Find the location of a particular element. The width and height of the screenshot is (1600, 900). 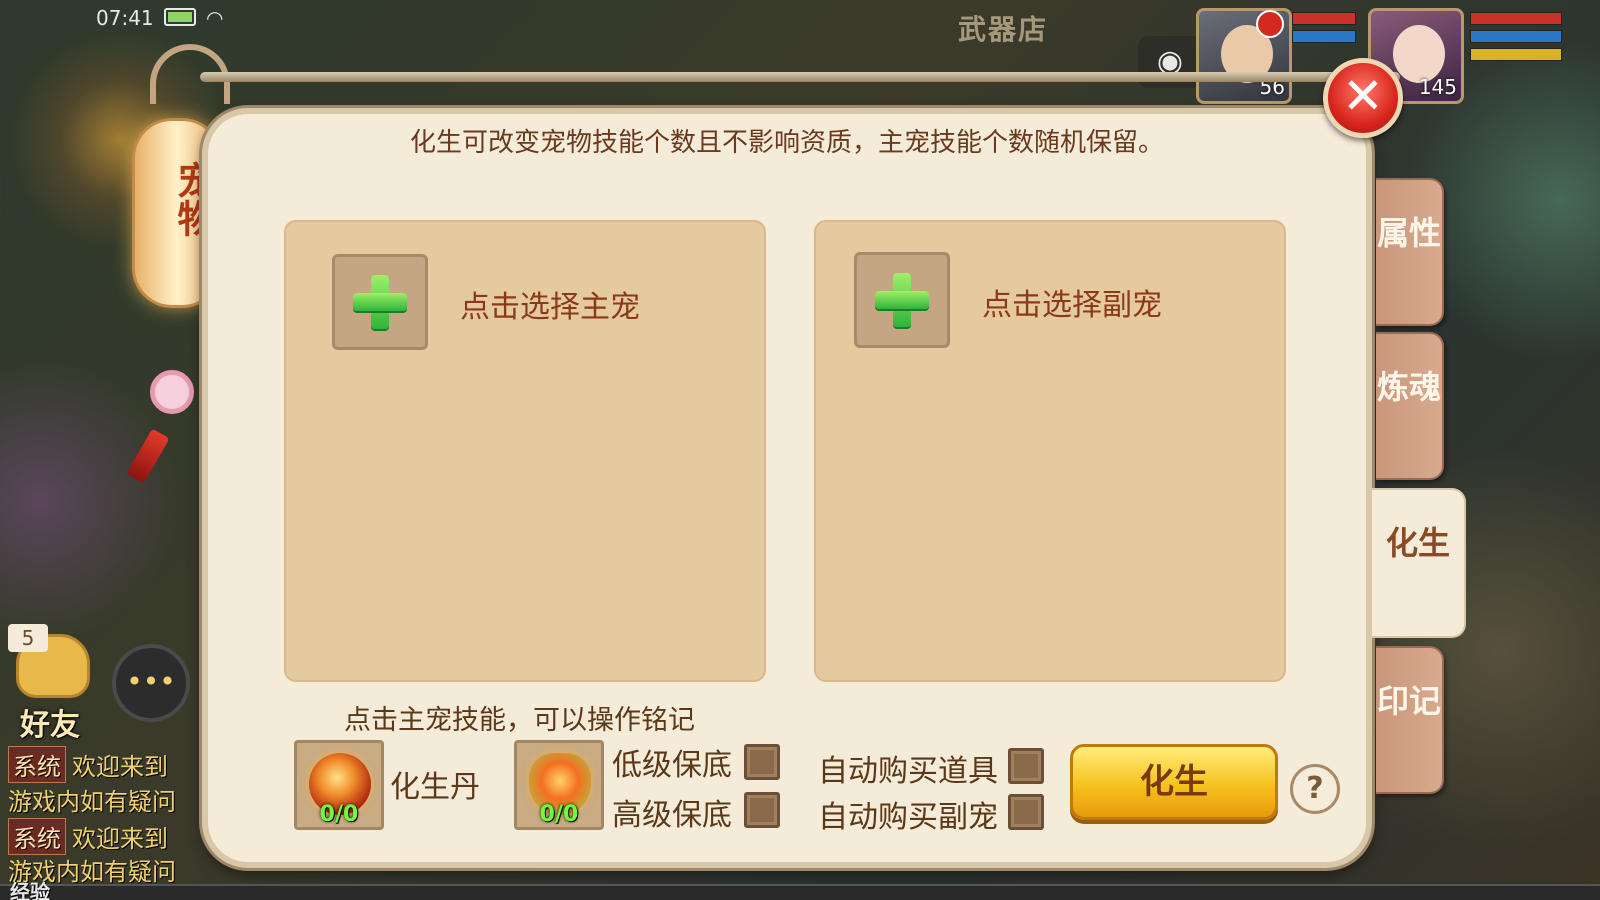

info-text: 化生可改变宠物技能个数且不影响资质，主宠技能个数随机保留。 is located at coordinates (786, 143).